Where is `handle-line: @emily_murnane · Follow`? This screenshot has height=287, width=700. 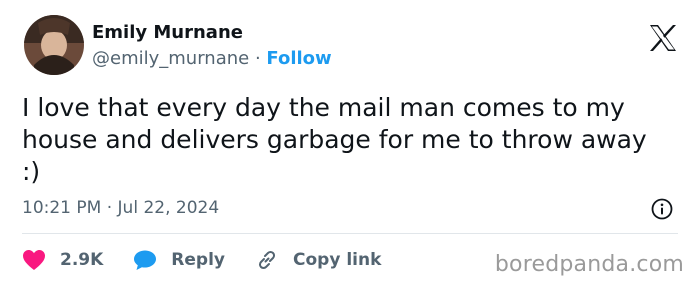 handle-line: @emily_murnane · Follow is located at coordinates (212, 58).